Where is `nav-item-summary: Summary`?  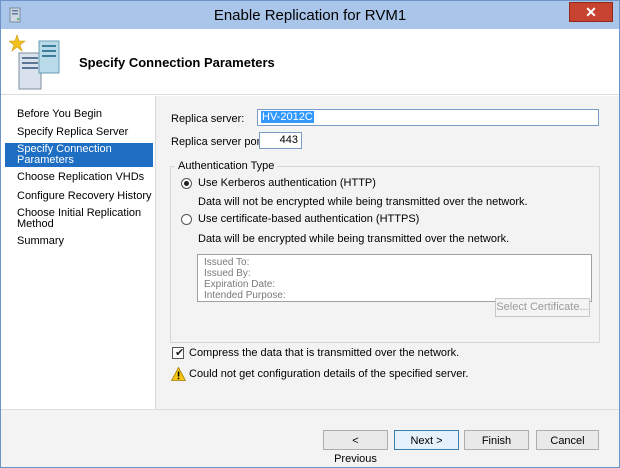
nav-item-summary: Summary is located at coordinates (79, 241).